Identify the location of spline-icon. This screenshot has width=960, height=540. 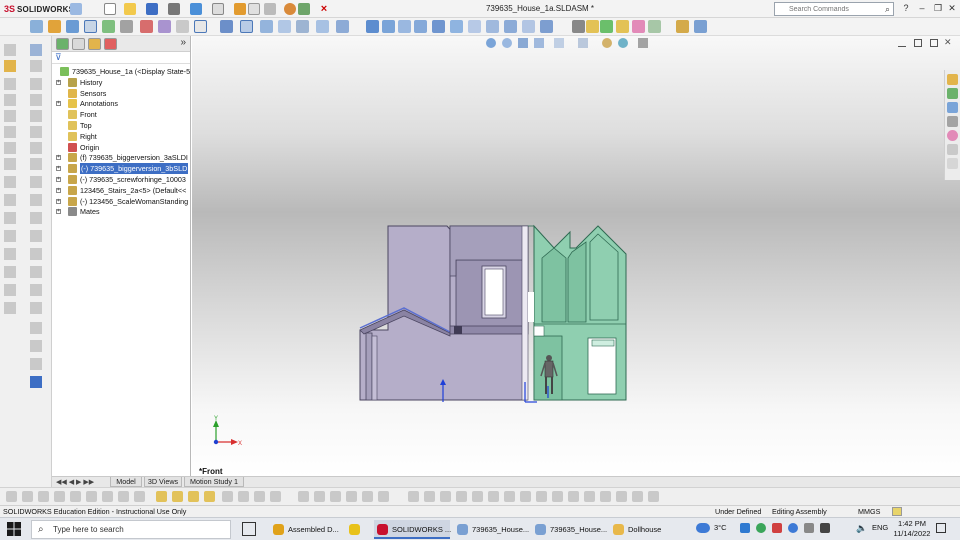
(10, 148).